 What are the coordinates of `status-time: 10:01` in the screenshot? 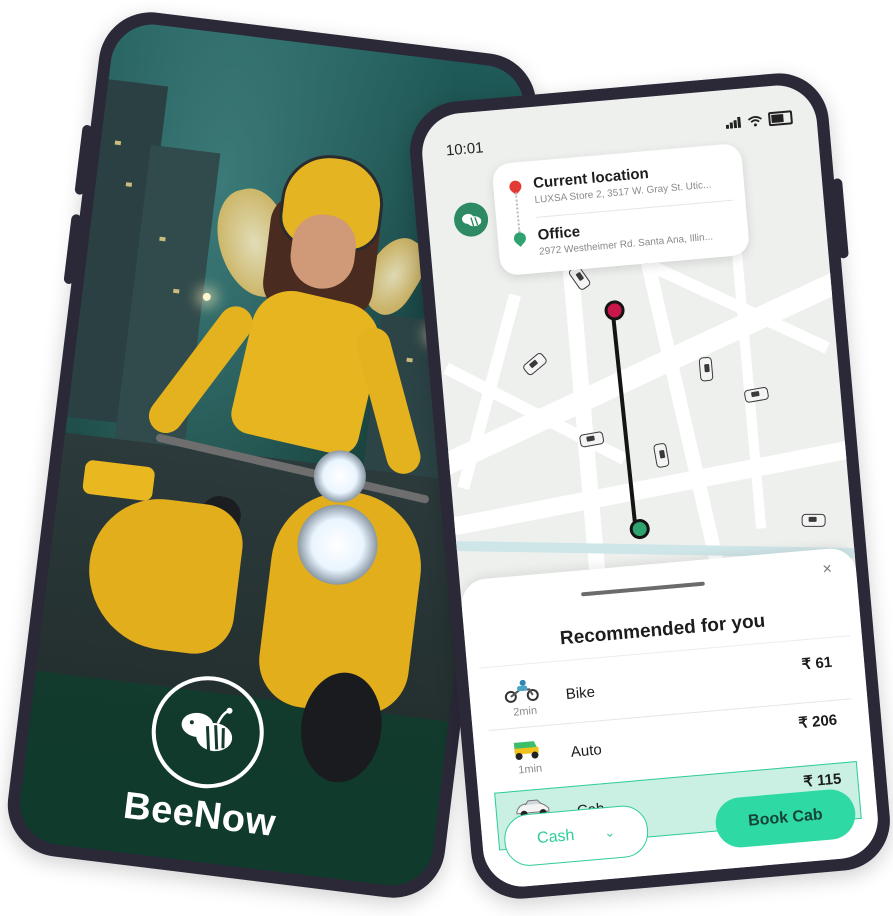 It's located at (465, 149).